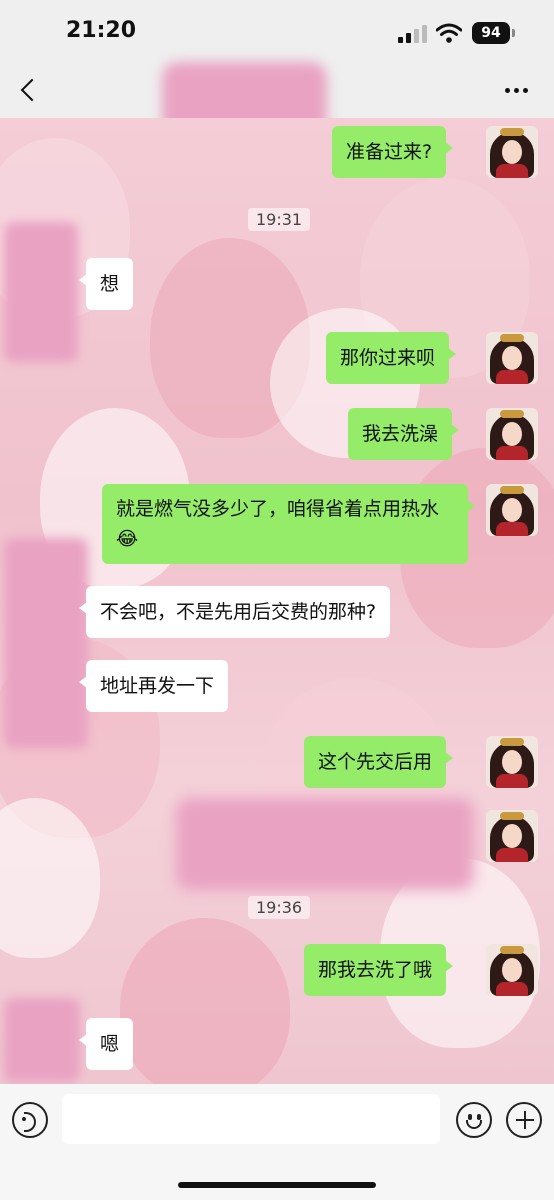 This screenshot has height=1200, width=554. What do you see at coordinates (238, 612) in the screenshot?
I see `message-text: 不会吧，不是先用后交费的那种?` at bounding box center [238, 612].